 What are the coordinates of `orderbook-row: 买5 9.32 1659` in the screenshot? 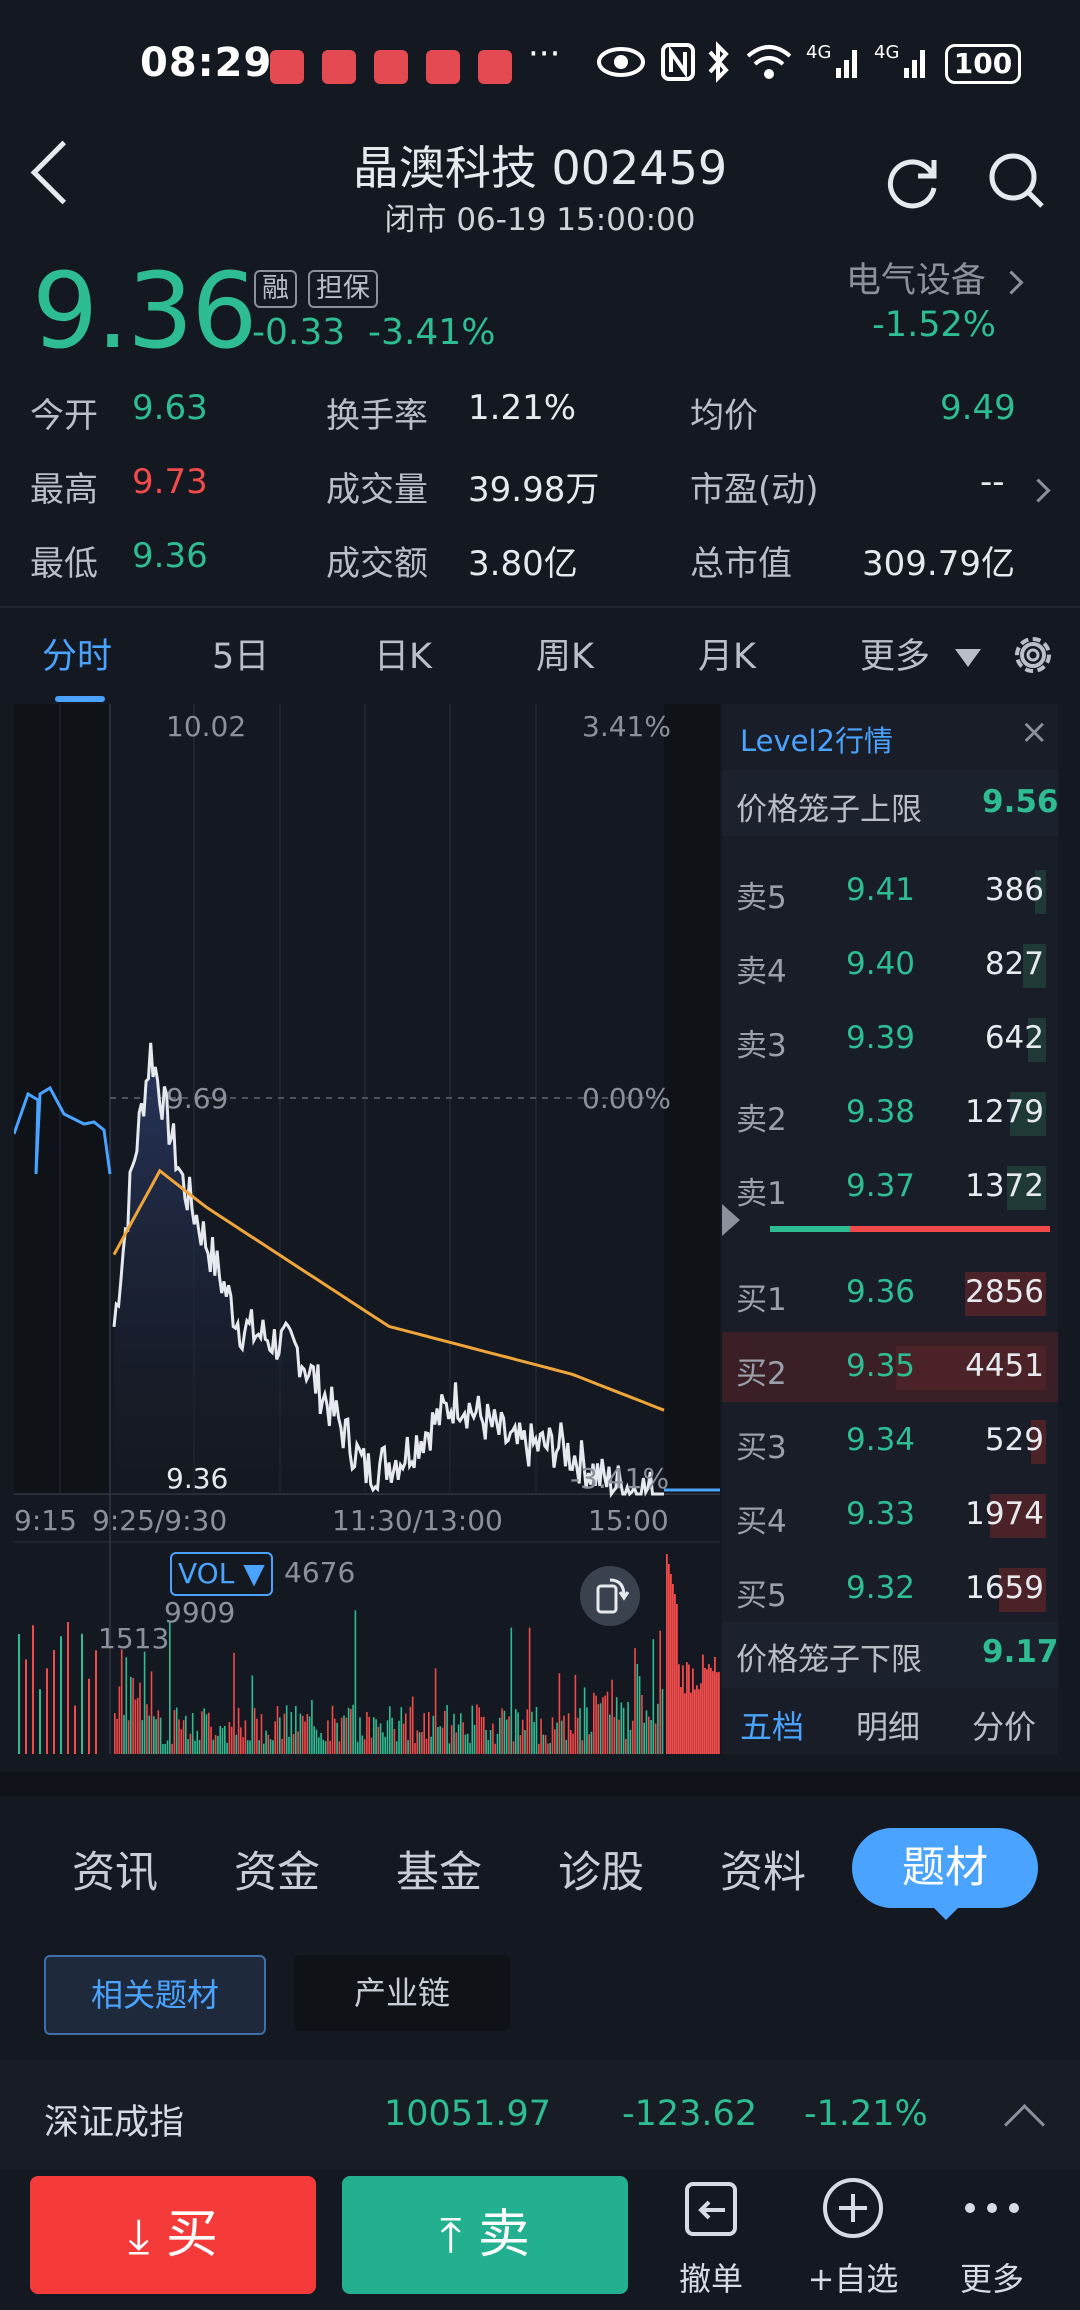 It's located at (890, 1589).